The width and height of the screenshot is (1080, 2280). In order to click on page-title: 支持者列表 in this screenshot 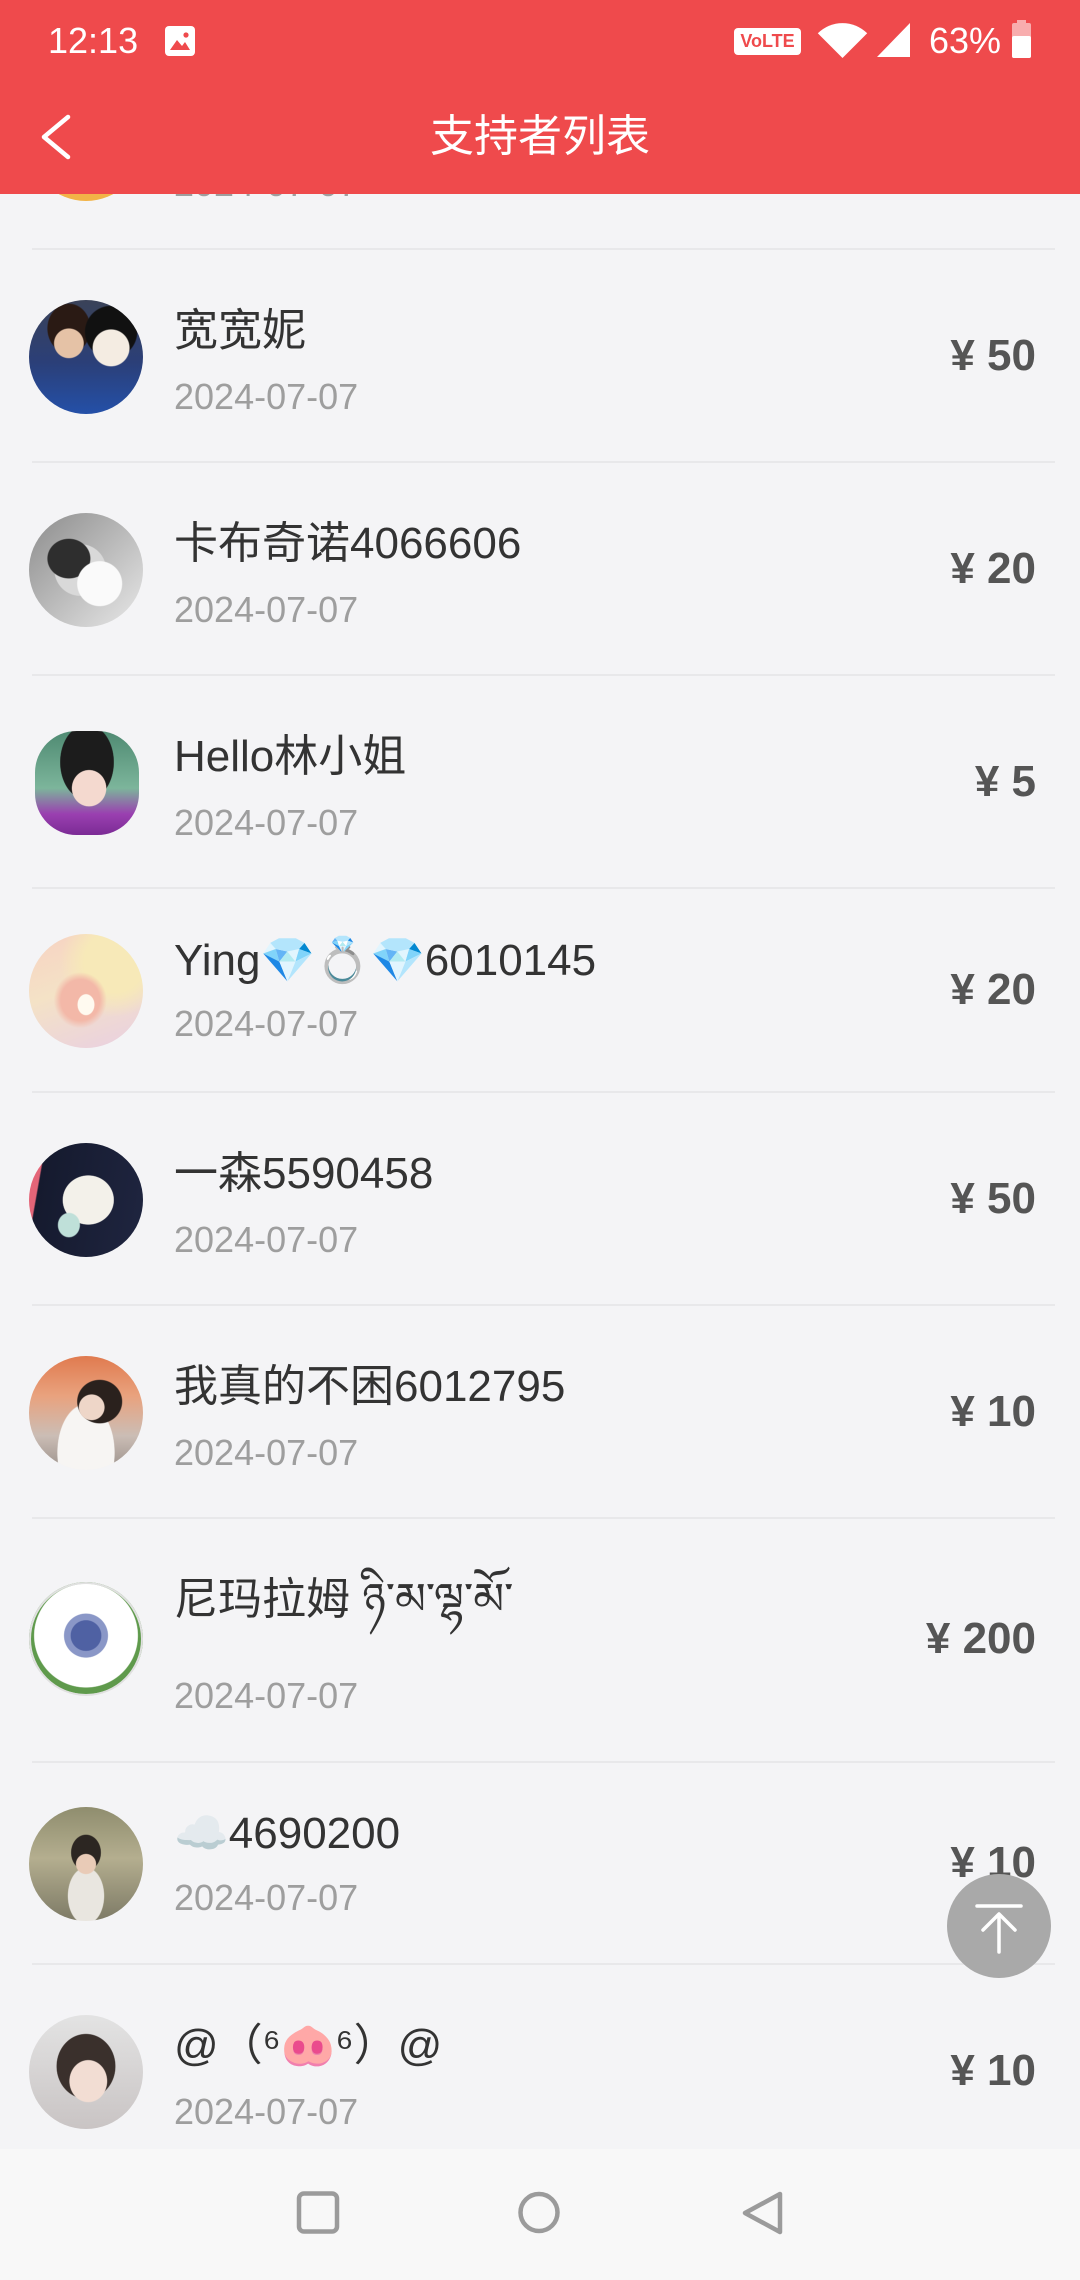, I will do `click(540, 136)`.